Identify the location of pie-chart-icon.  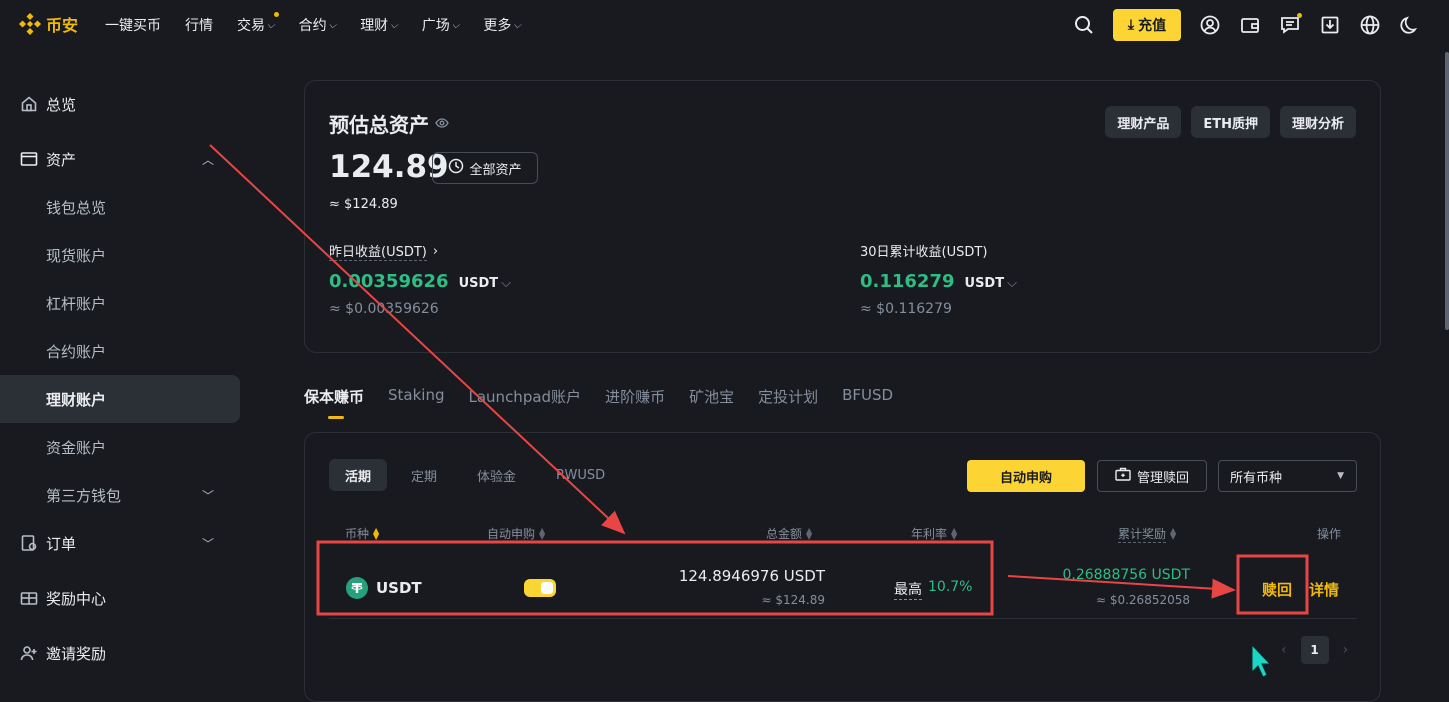
(456, 168).